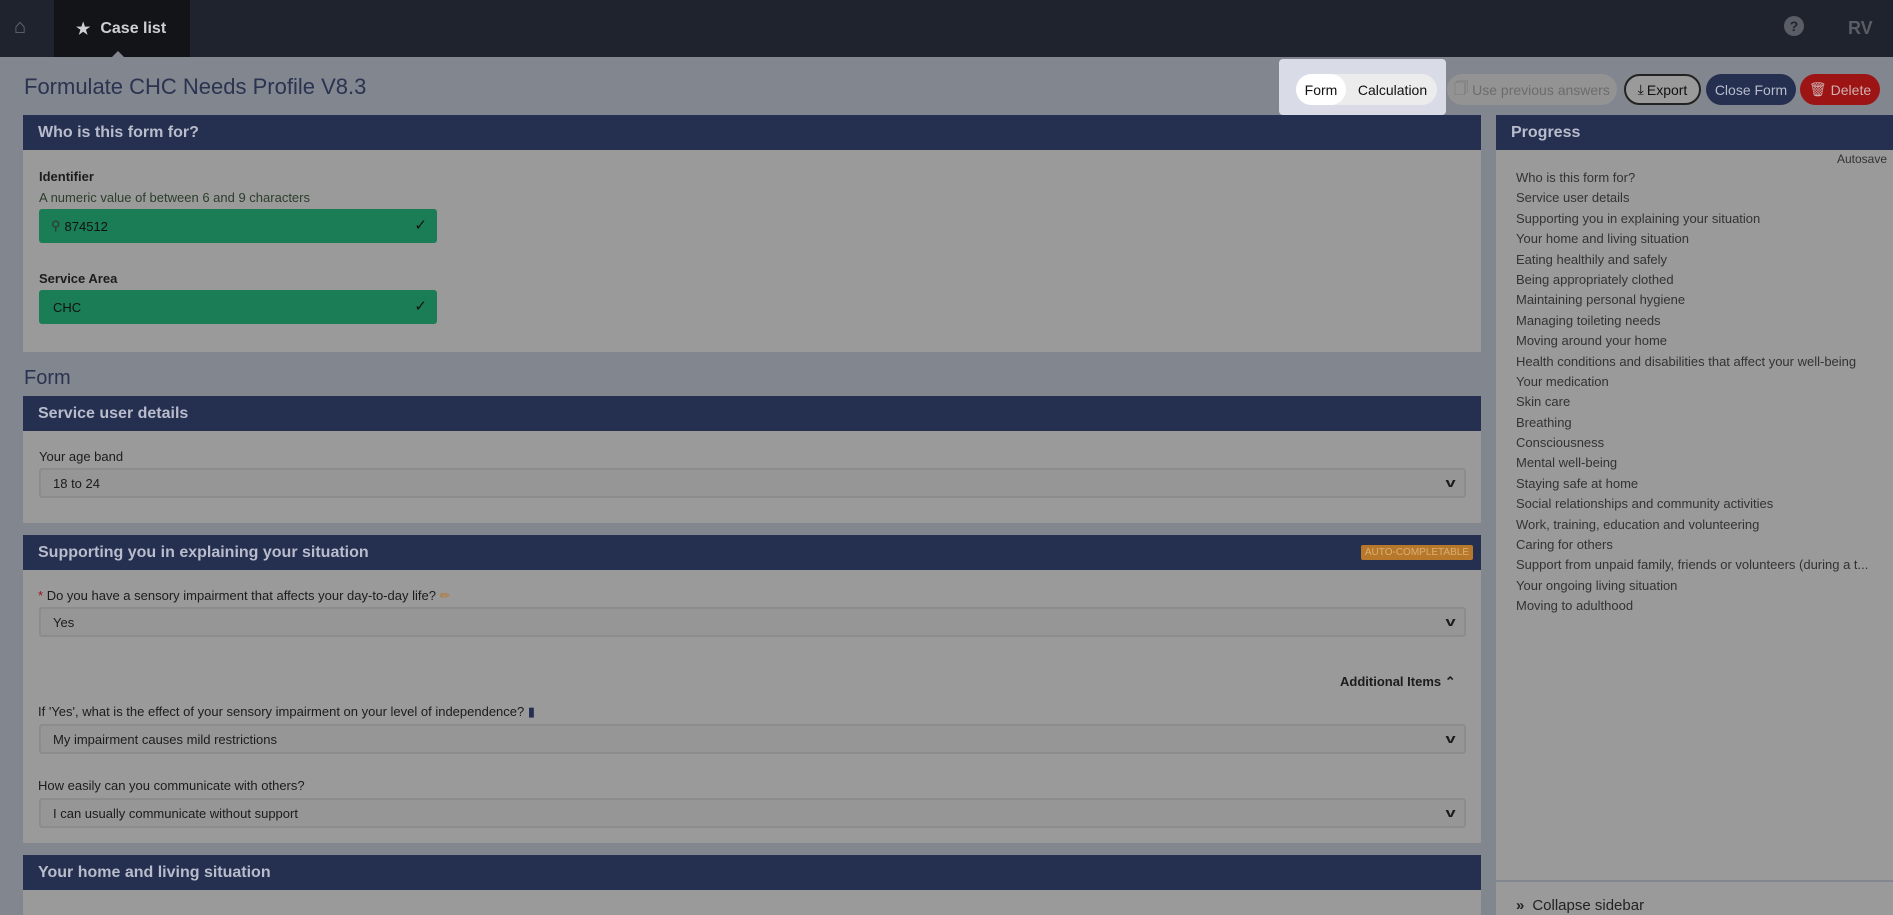 The image size is (1893, 915). Describe the element at coordinates (752, 459) in the screenshot. I see `service-user-panel: Service user details` at that location.